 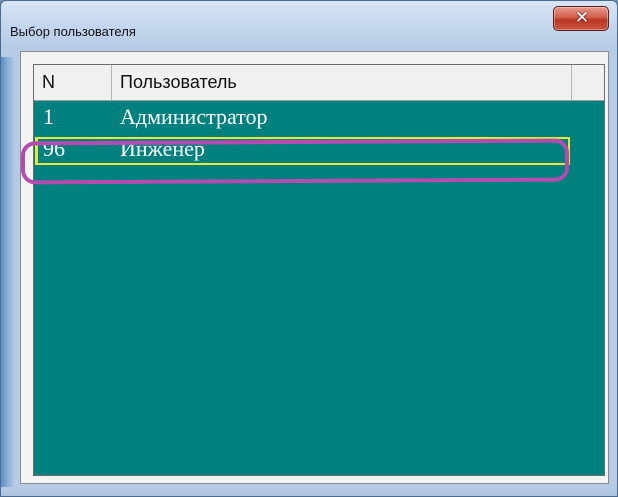 What do you see at coordinates (342, 82) in the screenshot?
I see `column-header-user: Пользователь` at bounding box center [342, 82].